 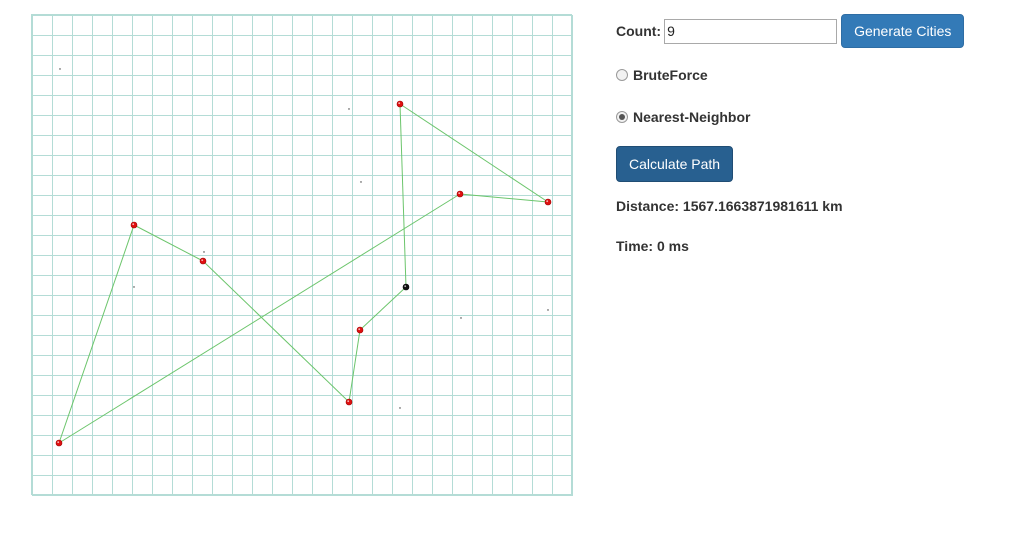 I want to click on distance-value: 1567.1663871981611, so click(x=750, y=206).